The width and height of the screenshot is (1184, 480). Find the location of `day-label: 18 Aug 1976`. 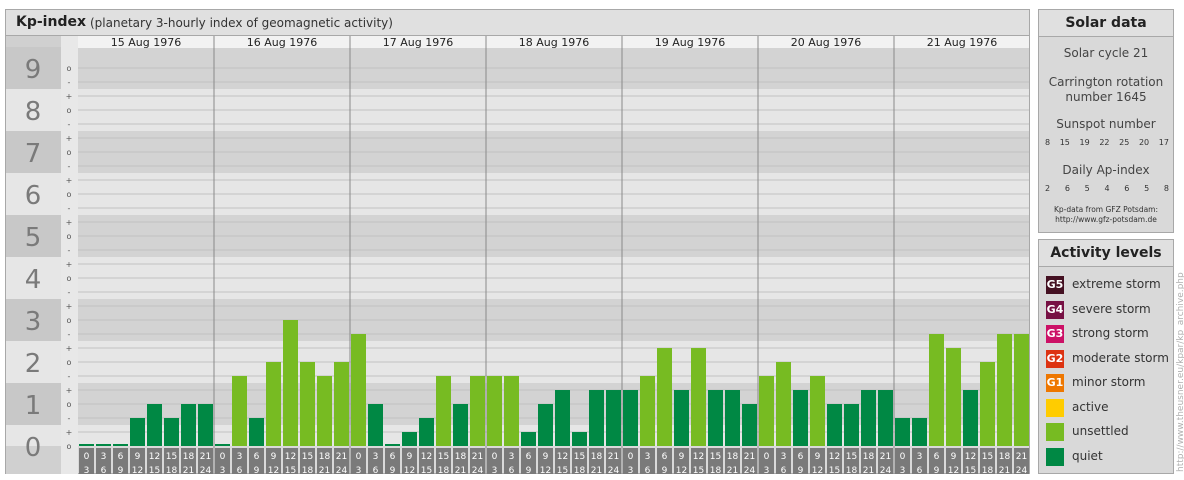

day-label: 18 Aug 1976 is located at coordinates (554, 42).